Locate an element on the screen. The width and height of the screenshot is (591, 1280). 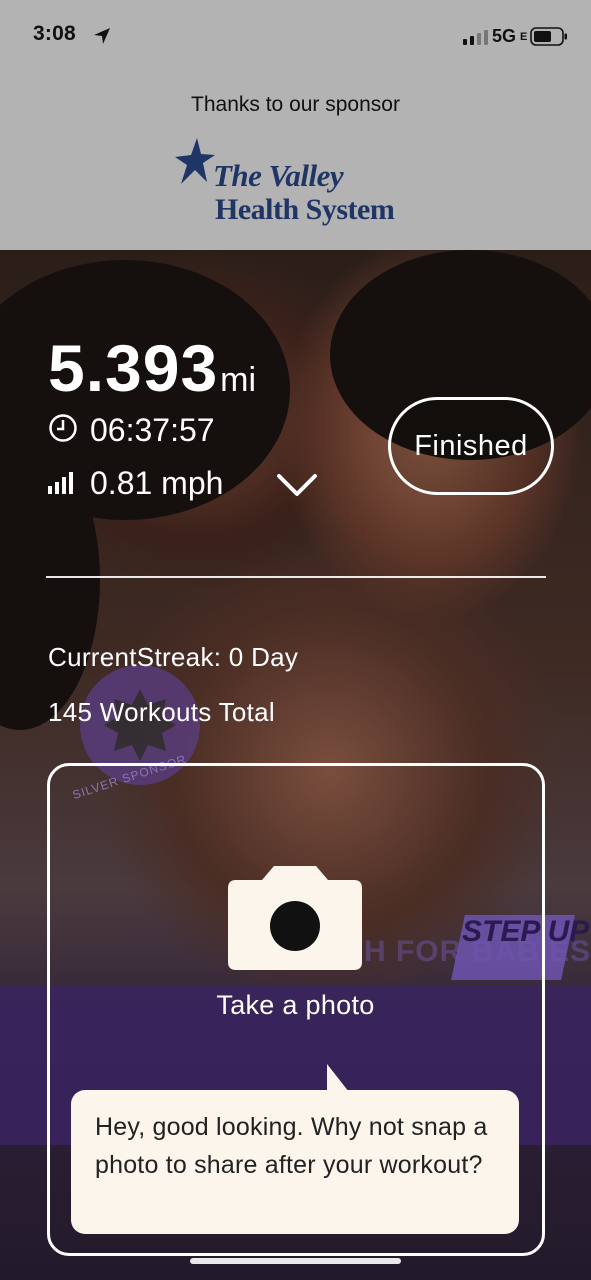
distance-value: 5.393 is located at coordinates (133, 368).